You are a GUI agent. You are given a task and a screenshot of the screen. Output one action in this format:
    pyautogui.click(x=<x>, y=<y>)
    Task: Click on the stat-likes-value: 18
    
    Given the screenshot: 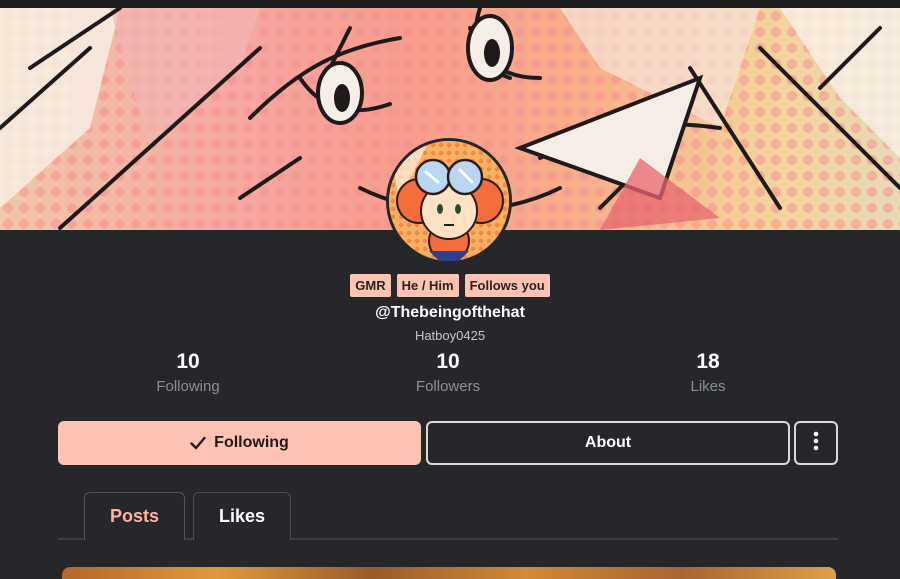 What is the action you would take?
    pyautogui.click(x=708, y=361)
    